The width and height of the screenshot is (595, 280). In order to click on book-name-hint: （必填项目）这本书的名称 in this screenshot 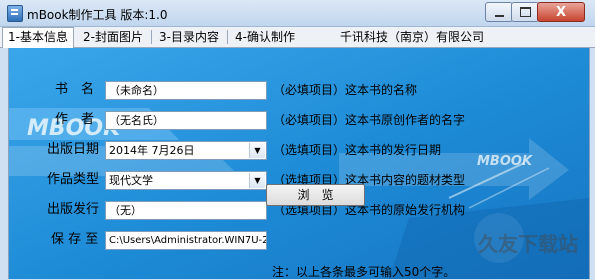, I will do `click(345, 90)`.